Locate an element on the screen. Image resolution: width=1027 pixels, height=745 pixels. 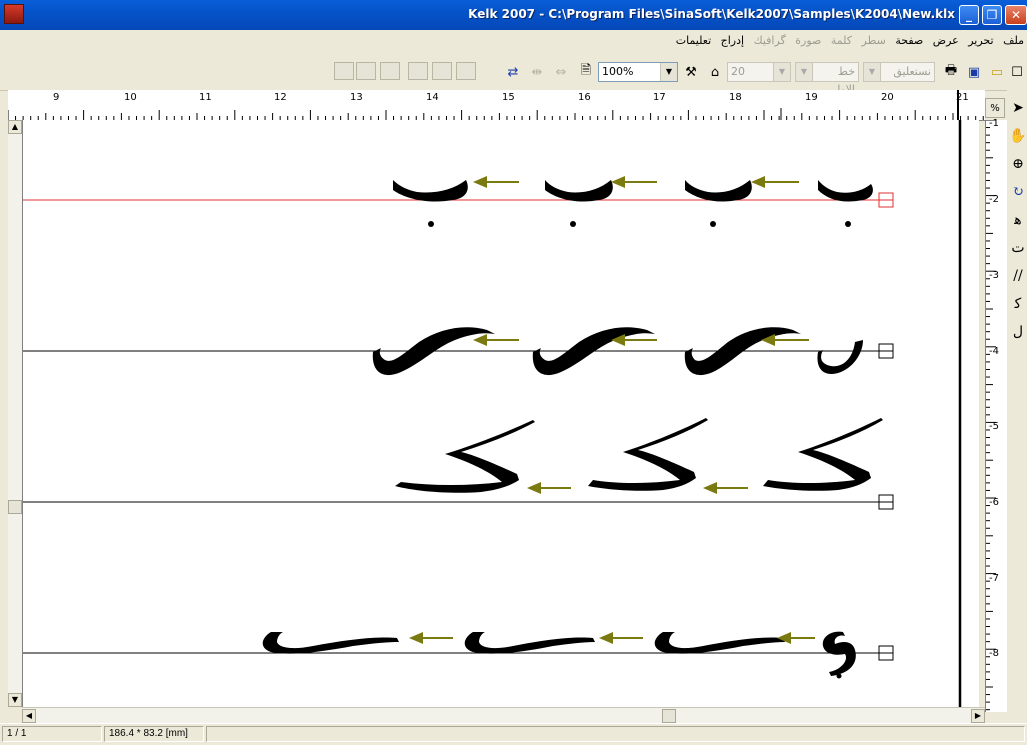
app-icon is located at coordinates (14, 14).